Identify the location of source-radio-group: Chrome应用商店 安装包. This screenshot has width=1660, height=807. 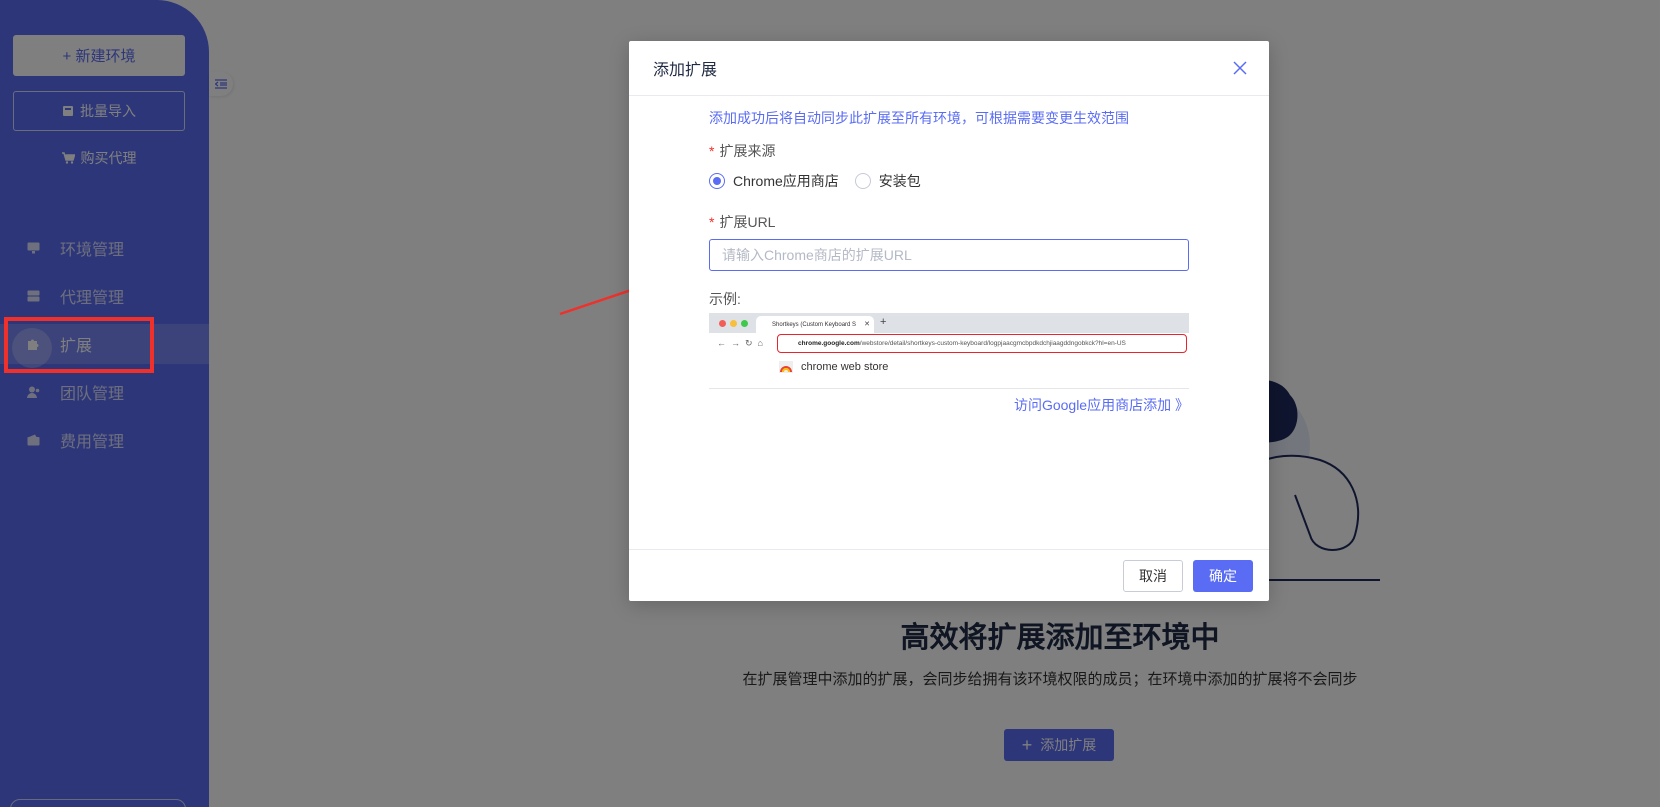
(823, 181).